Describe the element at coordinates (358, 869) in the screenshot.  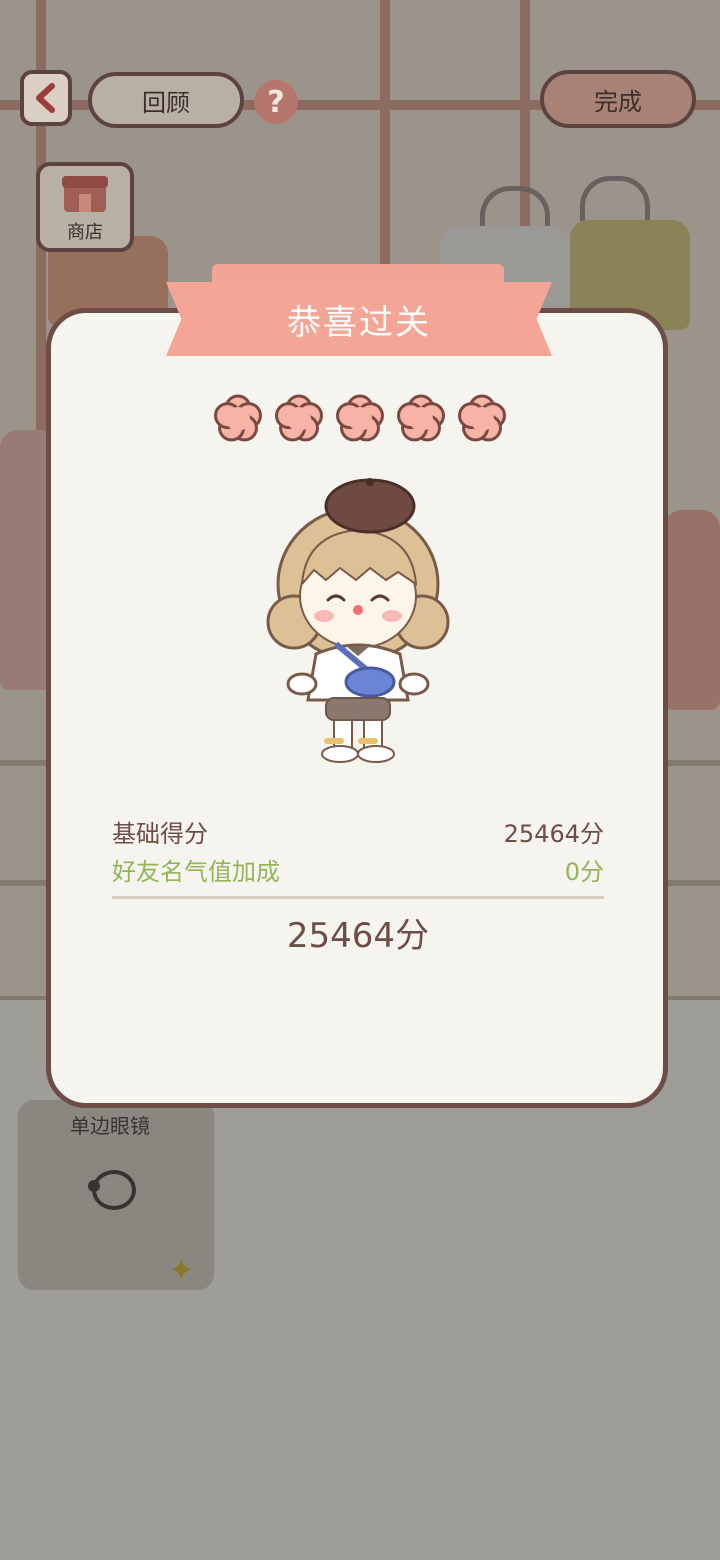
I see `bonus-score-row: 好友名气值加成 0分` at that location.